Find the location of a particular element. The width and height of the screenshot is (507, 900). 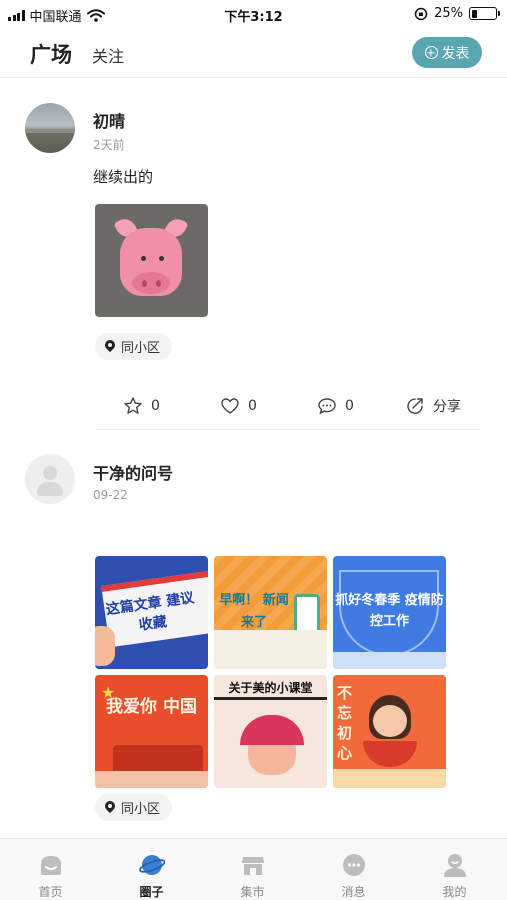

location-label: 同小区 is located at coordinates (141, 809).